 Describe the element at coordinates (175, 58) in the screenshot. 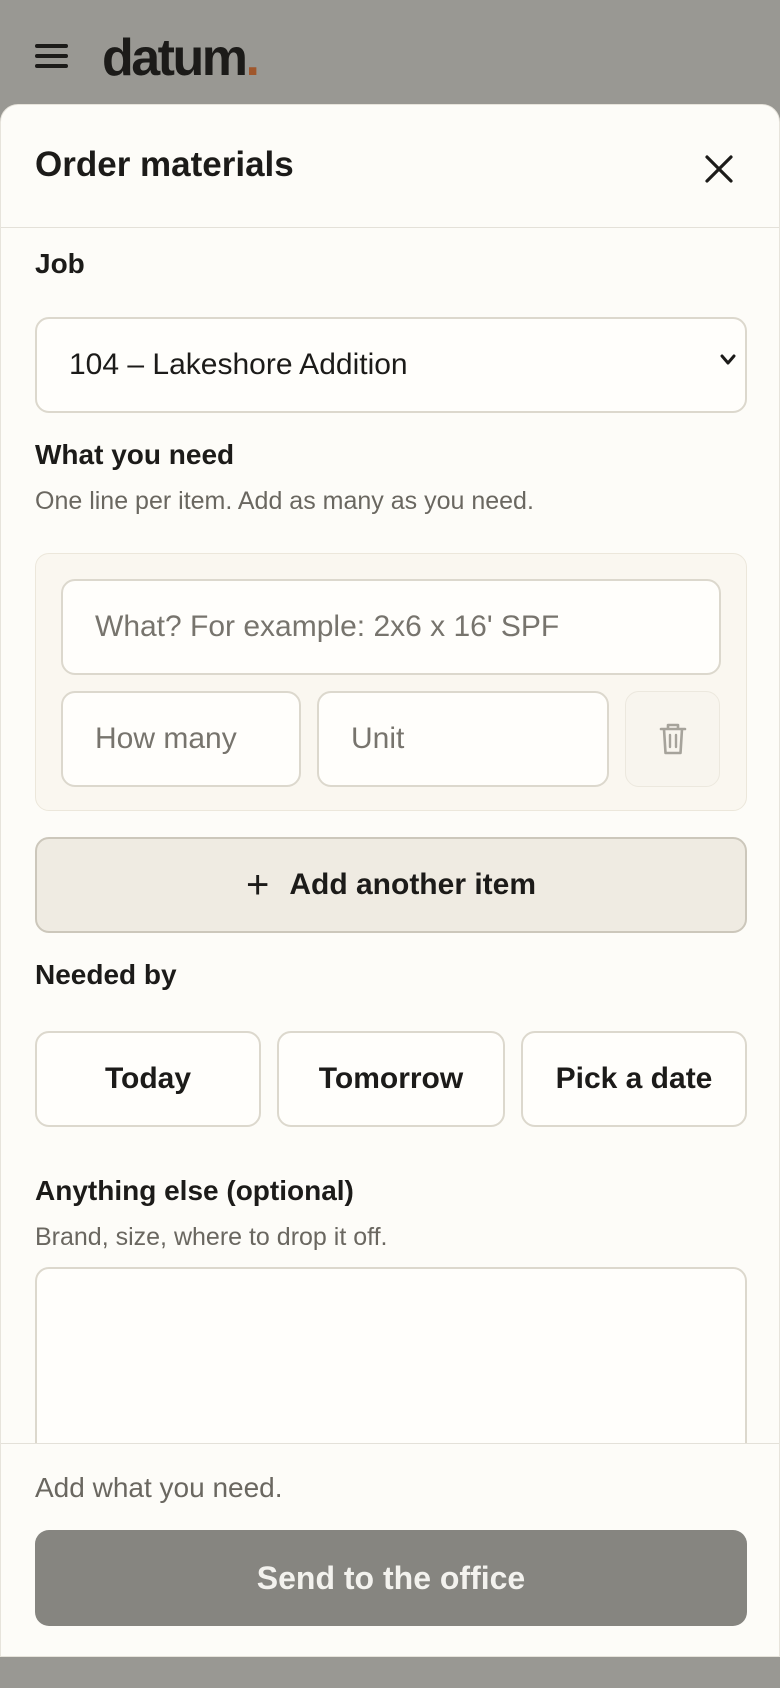

I see `logo-text: datum` at that location.